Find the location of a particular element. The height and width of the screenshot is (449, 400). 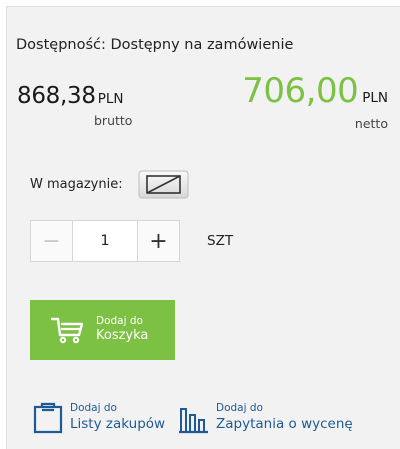

stock-label: W magazynie: is located at coordinates (76, 184).